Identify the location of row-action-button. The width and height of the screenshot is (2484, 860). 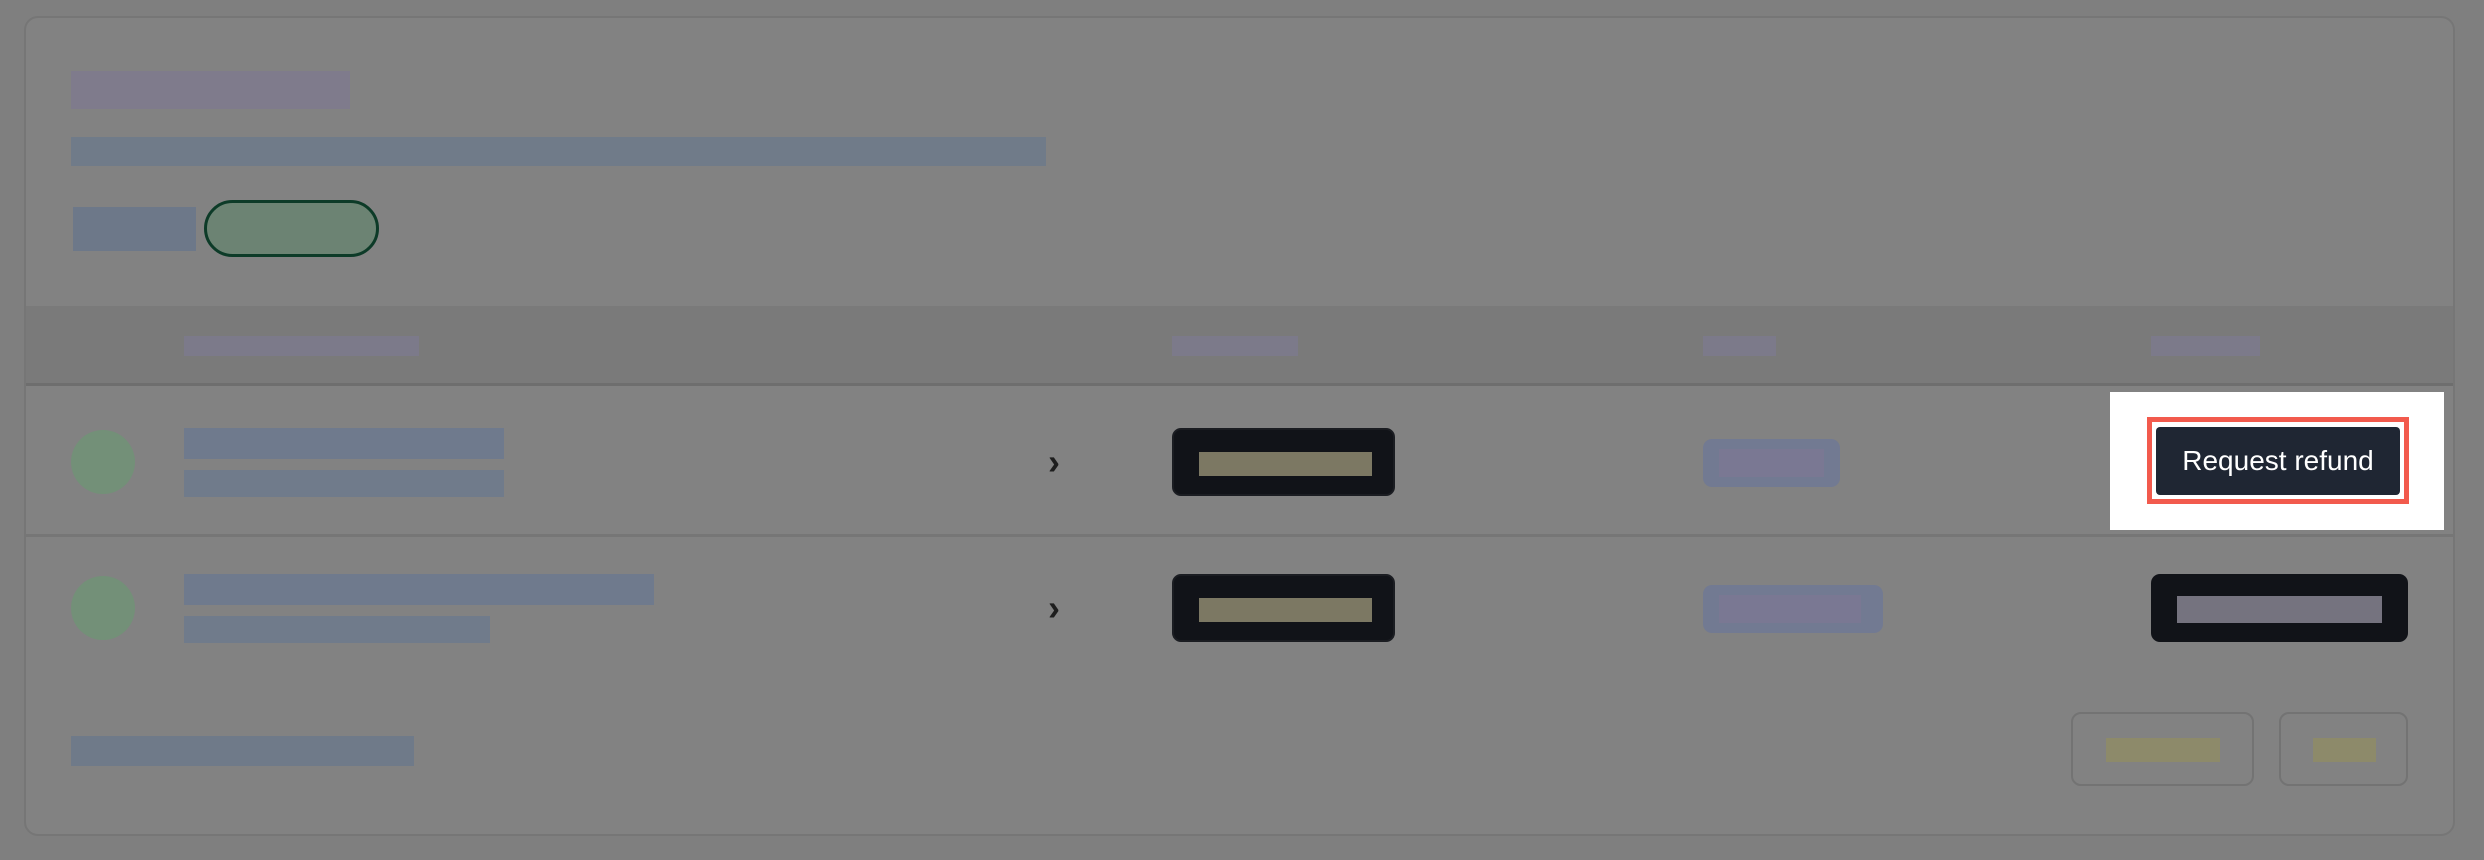
(2279, 608).